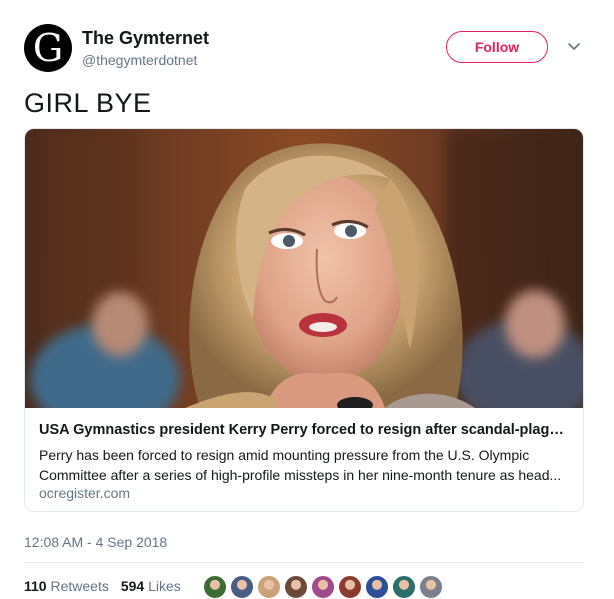  Describe the element at coordinates (139, 60) in the screenshot. I see `user-handle: @thegymterdotnet` at that location.